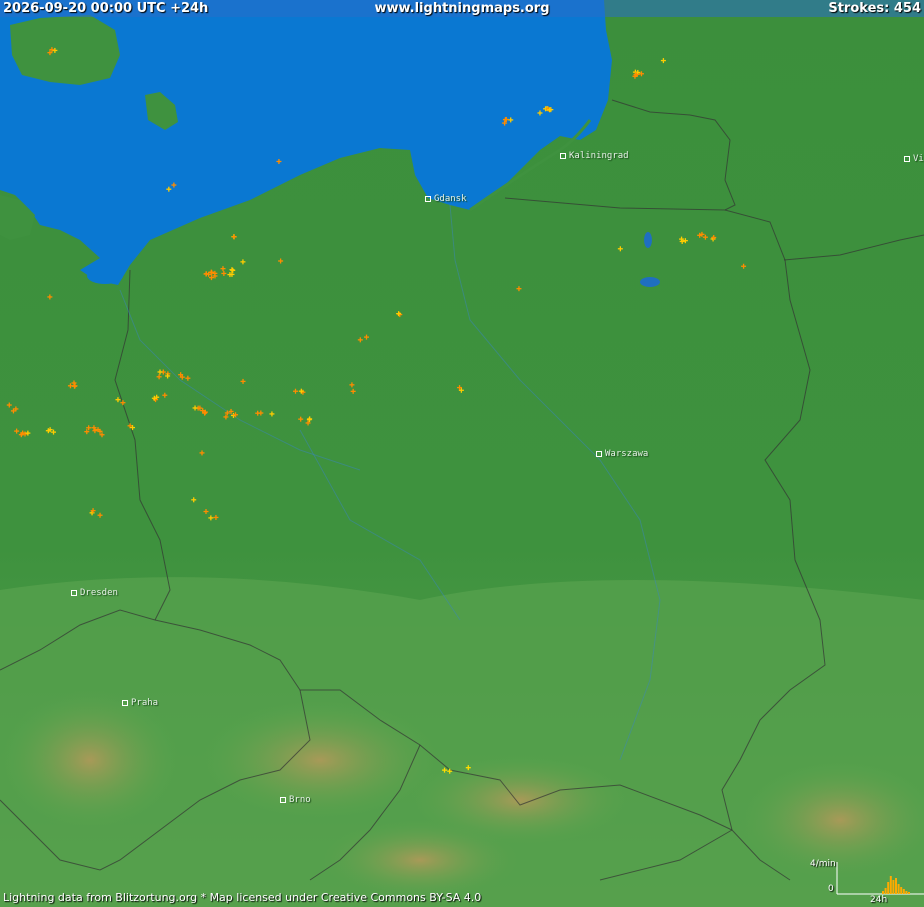 The width and height of the screenshot is (924, 907). What do you see at coordinates (867, 882) in the screenshot?
I see `strike-rate-histogram: 4/min 0 24h` at bounding box center [867, 882].